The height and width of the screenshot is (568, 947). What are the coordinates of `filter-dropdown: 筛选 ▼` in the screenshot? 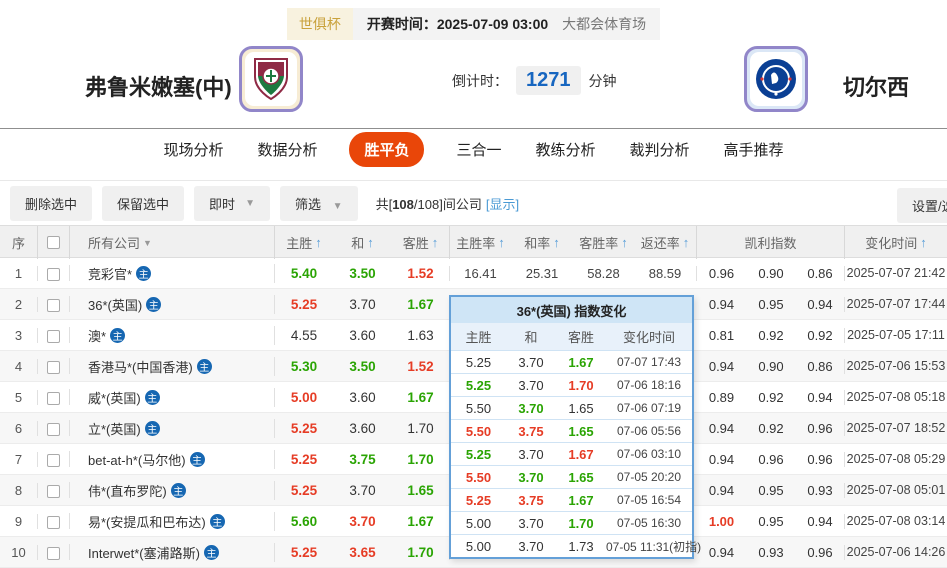 It's located at (319, 203).